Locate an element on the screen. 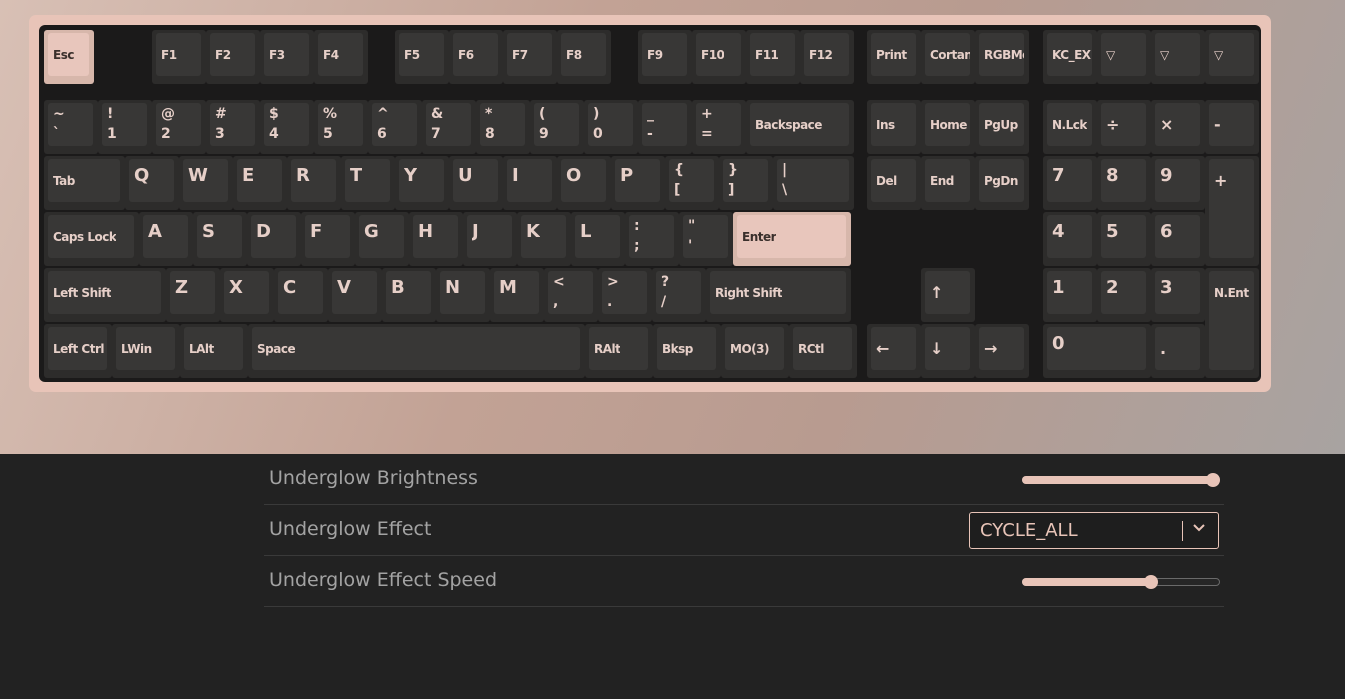  key-f12: F12 is located at coordinates (827, 57).